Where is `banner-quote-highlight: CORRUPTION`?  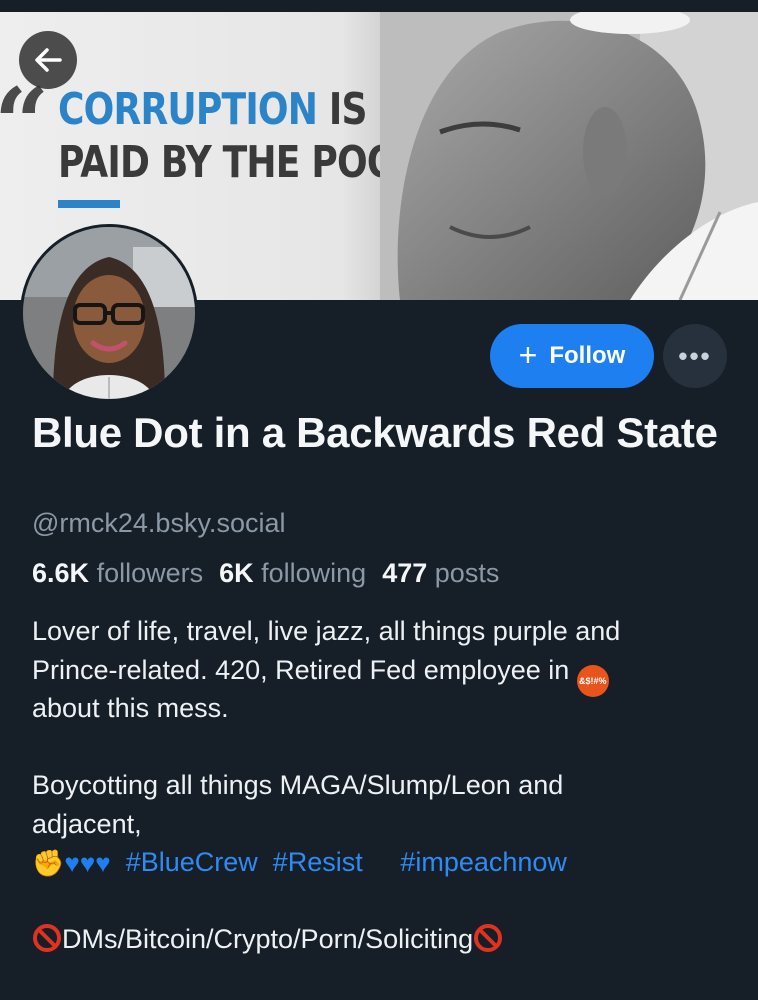 banner-quote-highlight: CORRUPTION is located at coordinates (188, 109).